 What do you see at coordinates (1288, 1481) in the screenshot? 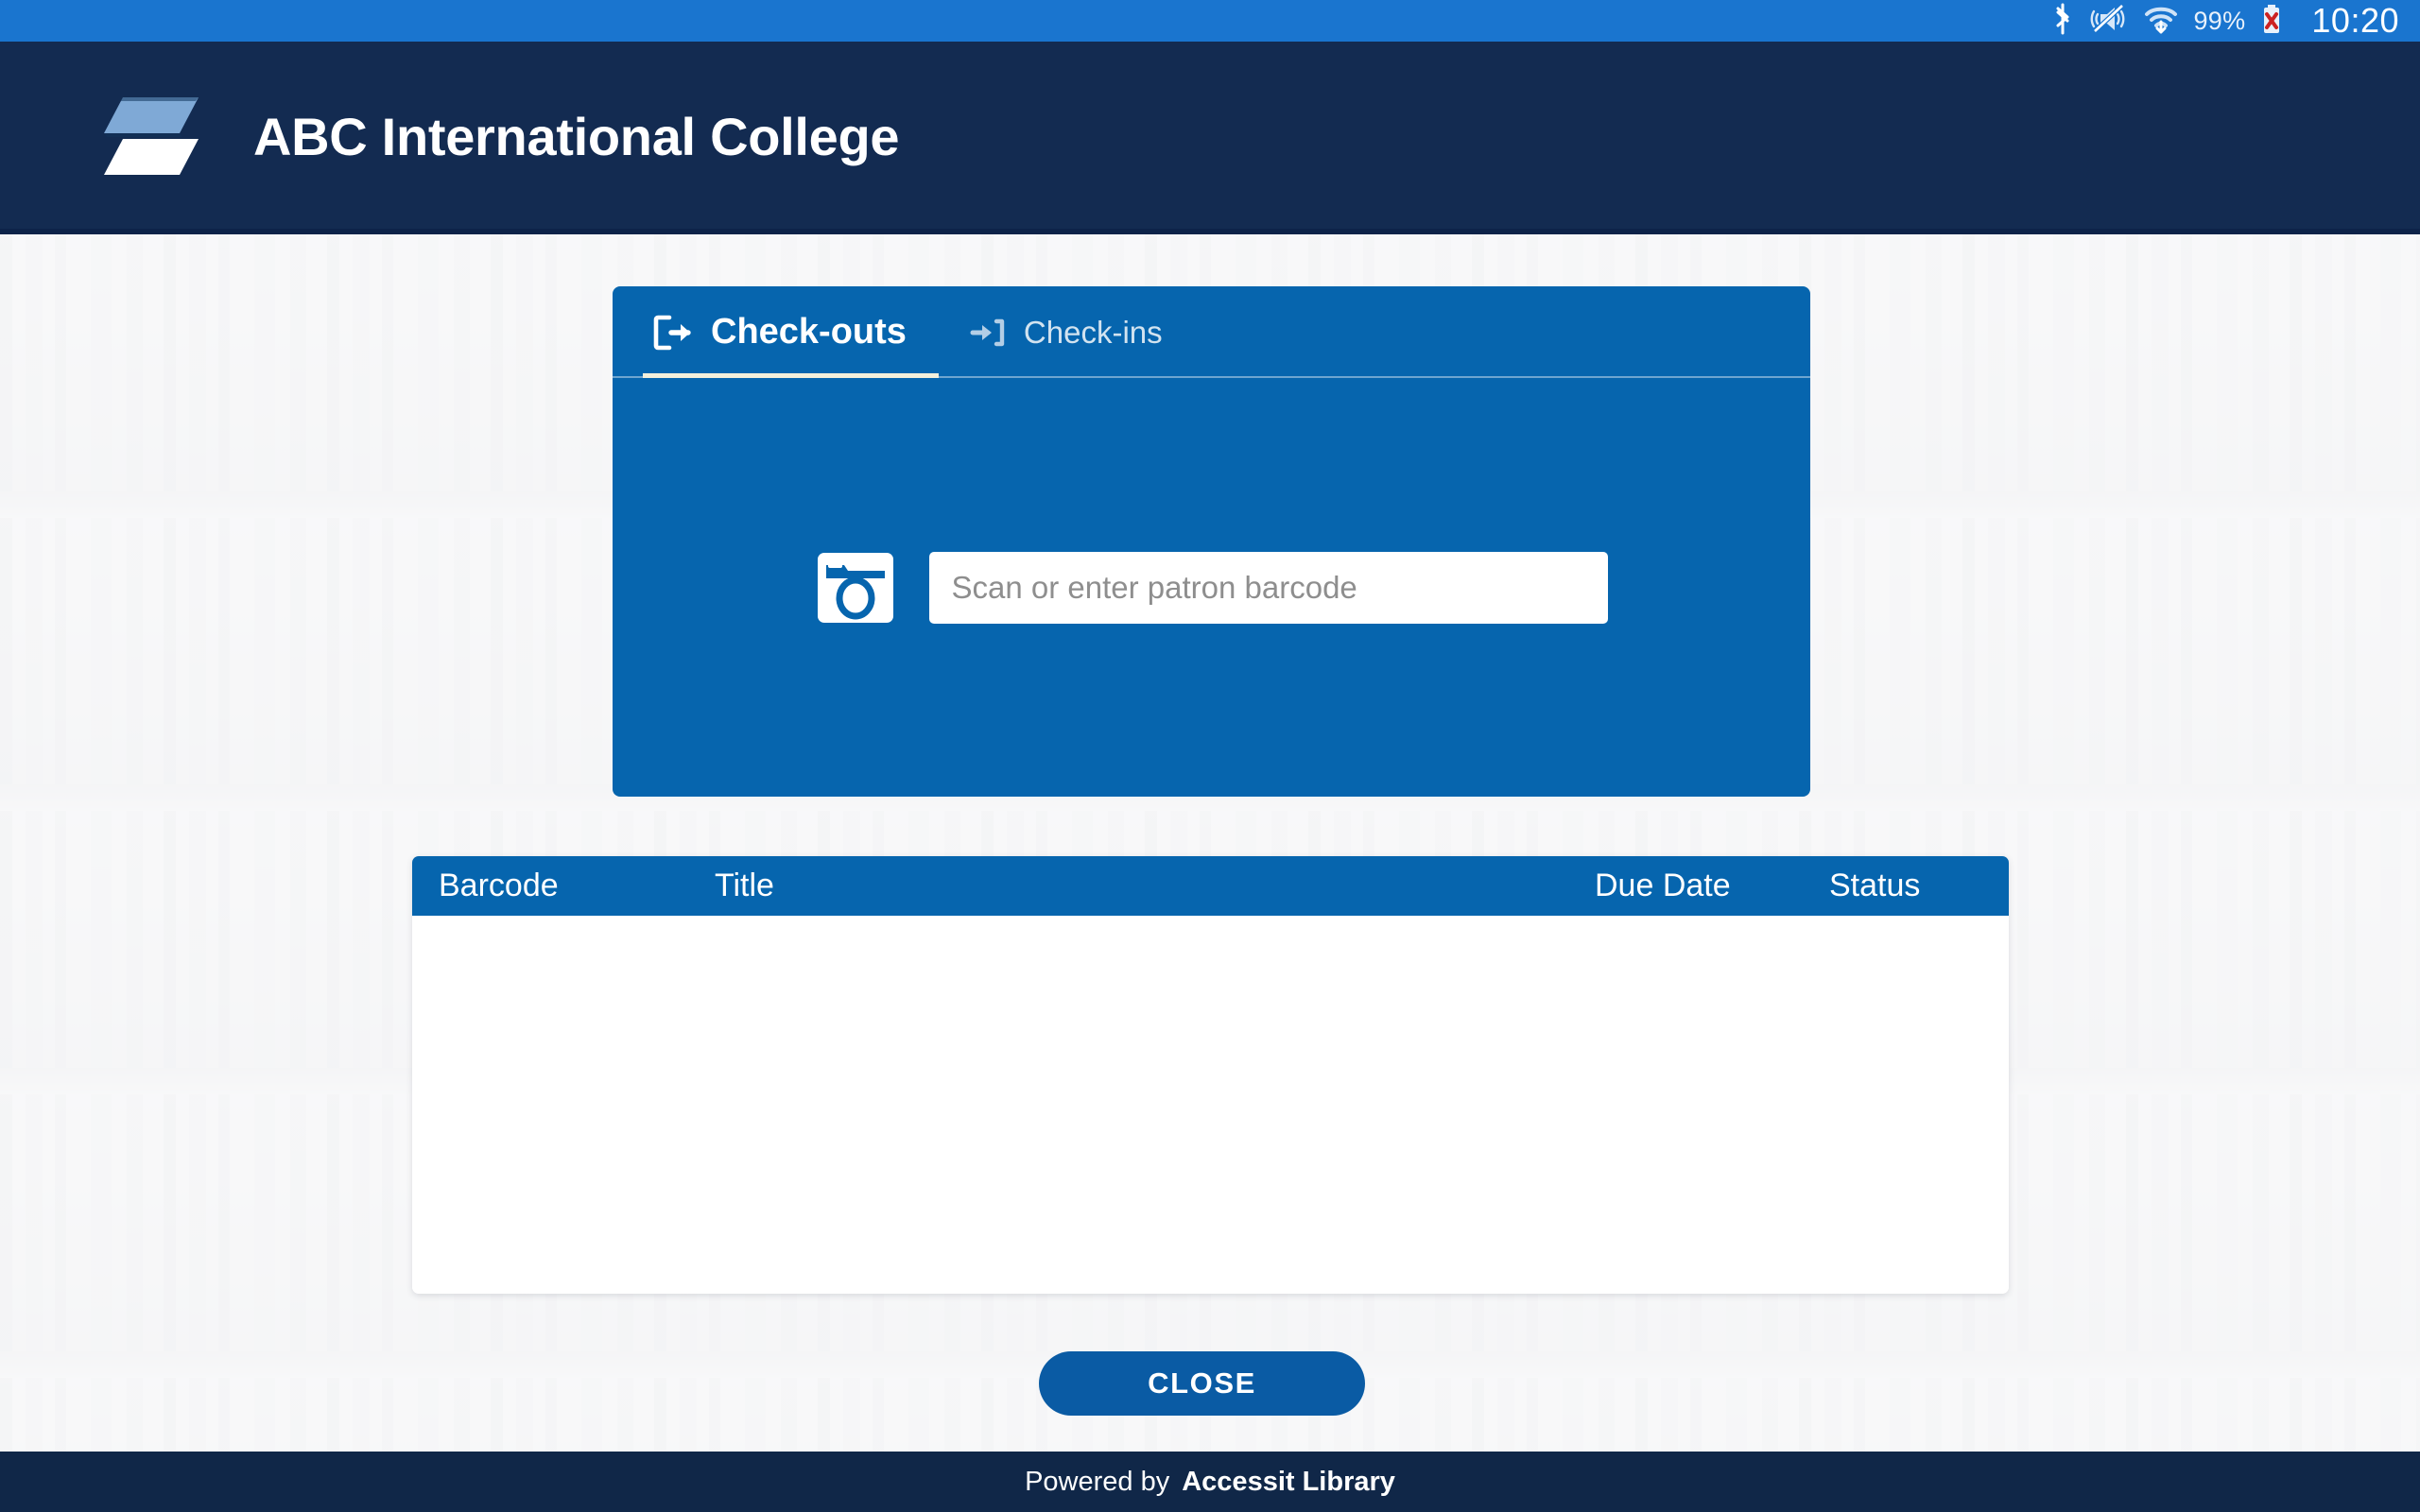
I see `footer-brand-label: Accessit Library` at bounding box center [1288, 1481].